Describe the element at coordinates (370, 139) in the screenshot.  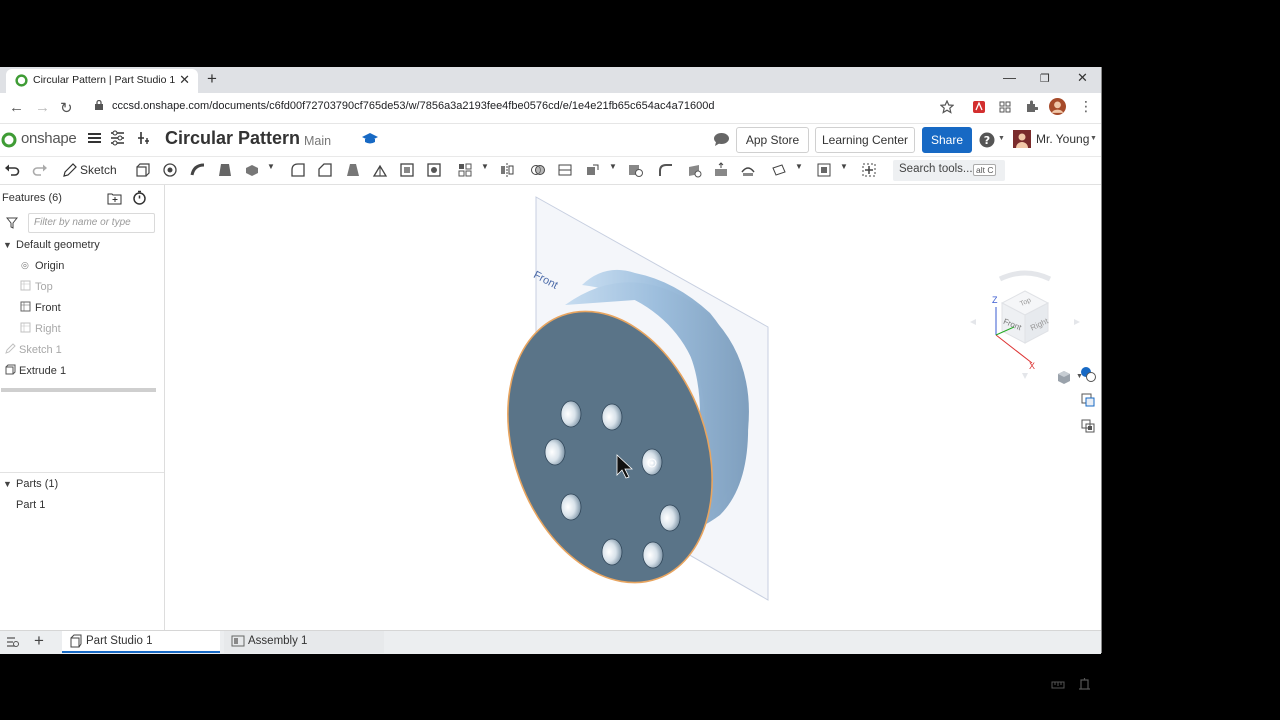
I see `education-cap-icon` at that location.